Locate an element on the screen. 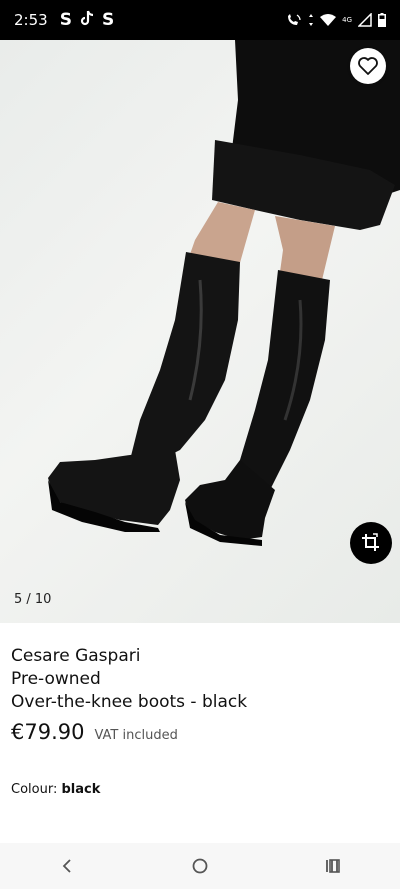 The width and height of the screenshot is (400, 889). system-nav-bar is located at coordinates (200, 866).